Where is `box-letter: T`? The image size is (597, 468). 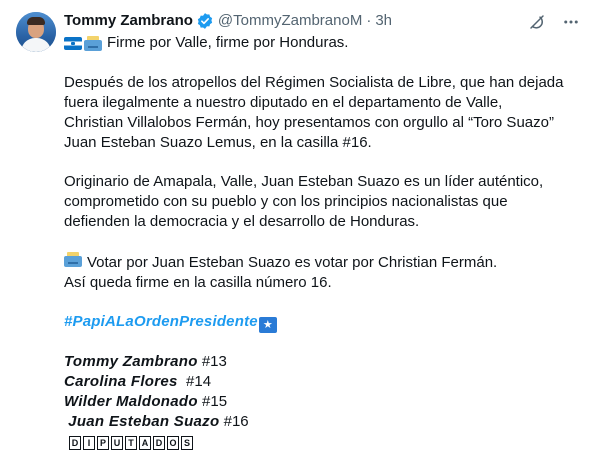 box-letter: T is located at coordinates (131, 443).